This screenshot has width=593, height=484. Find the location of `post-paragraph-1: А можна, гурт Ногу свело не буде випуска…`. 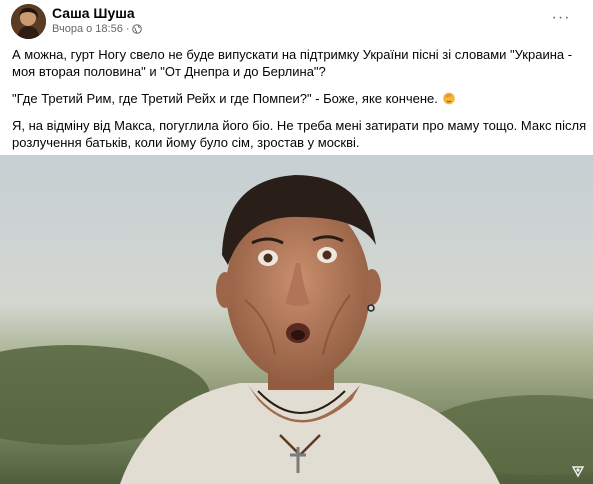

post-paragraph-1: А можна, гурт Ногу свело не буде випуска… is located at coordinates (292, 63).